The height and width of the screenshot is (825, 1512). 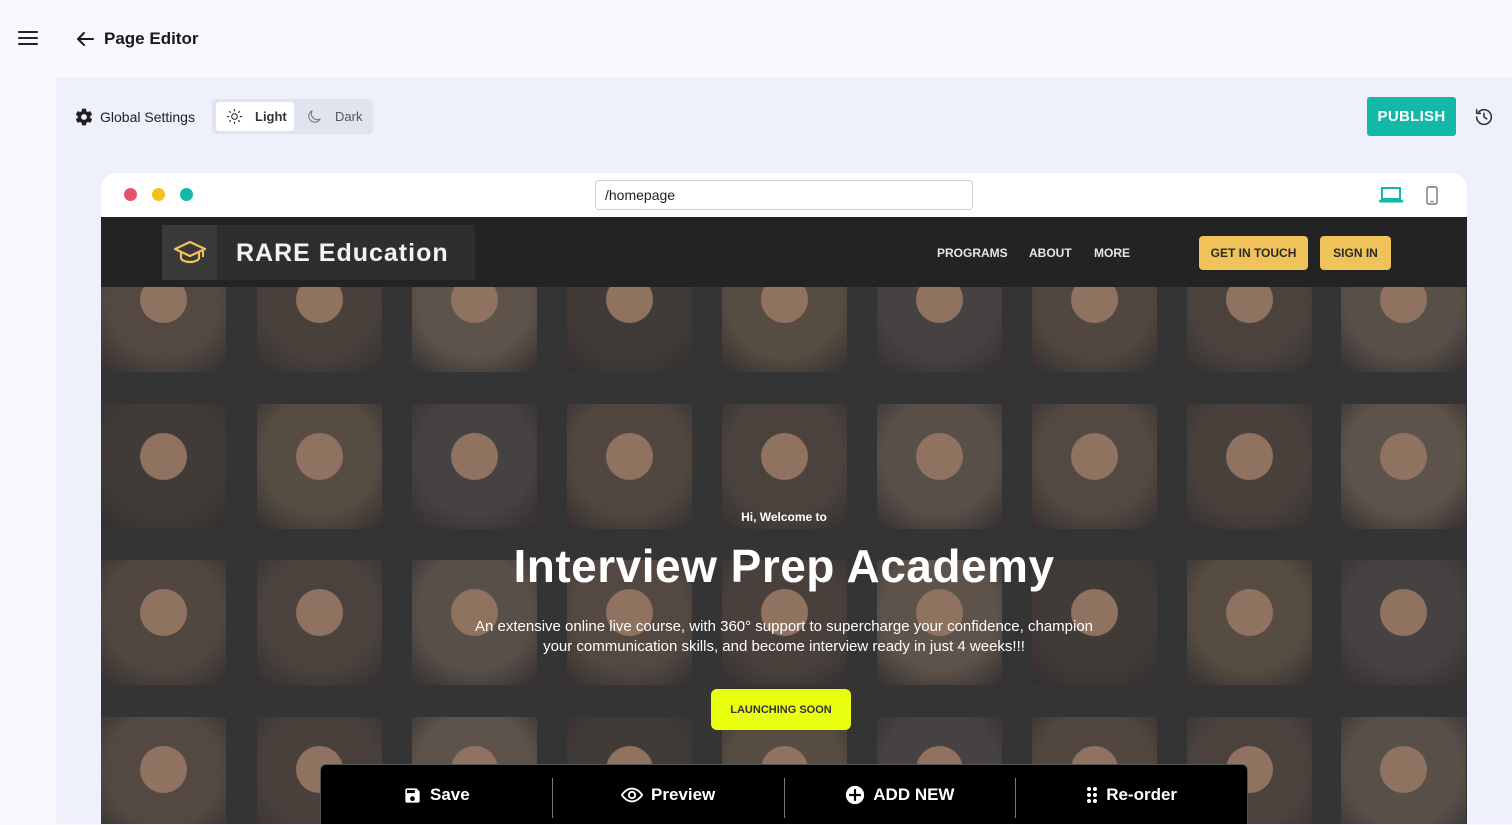 What do you see at coordinates (1391, 195) in the screenshot?
I see `laptop-icon` at bounding box center [1391, 195].